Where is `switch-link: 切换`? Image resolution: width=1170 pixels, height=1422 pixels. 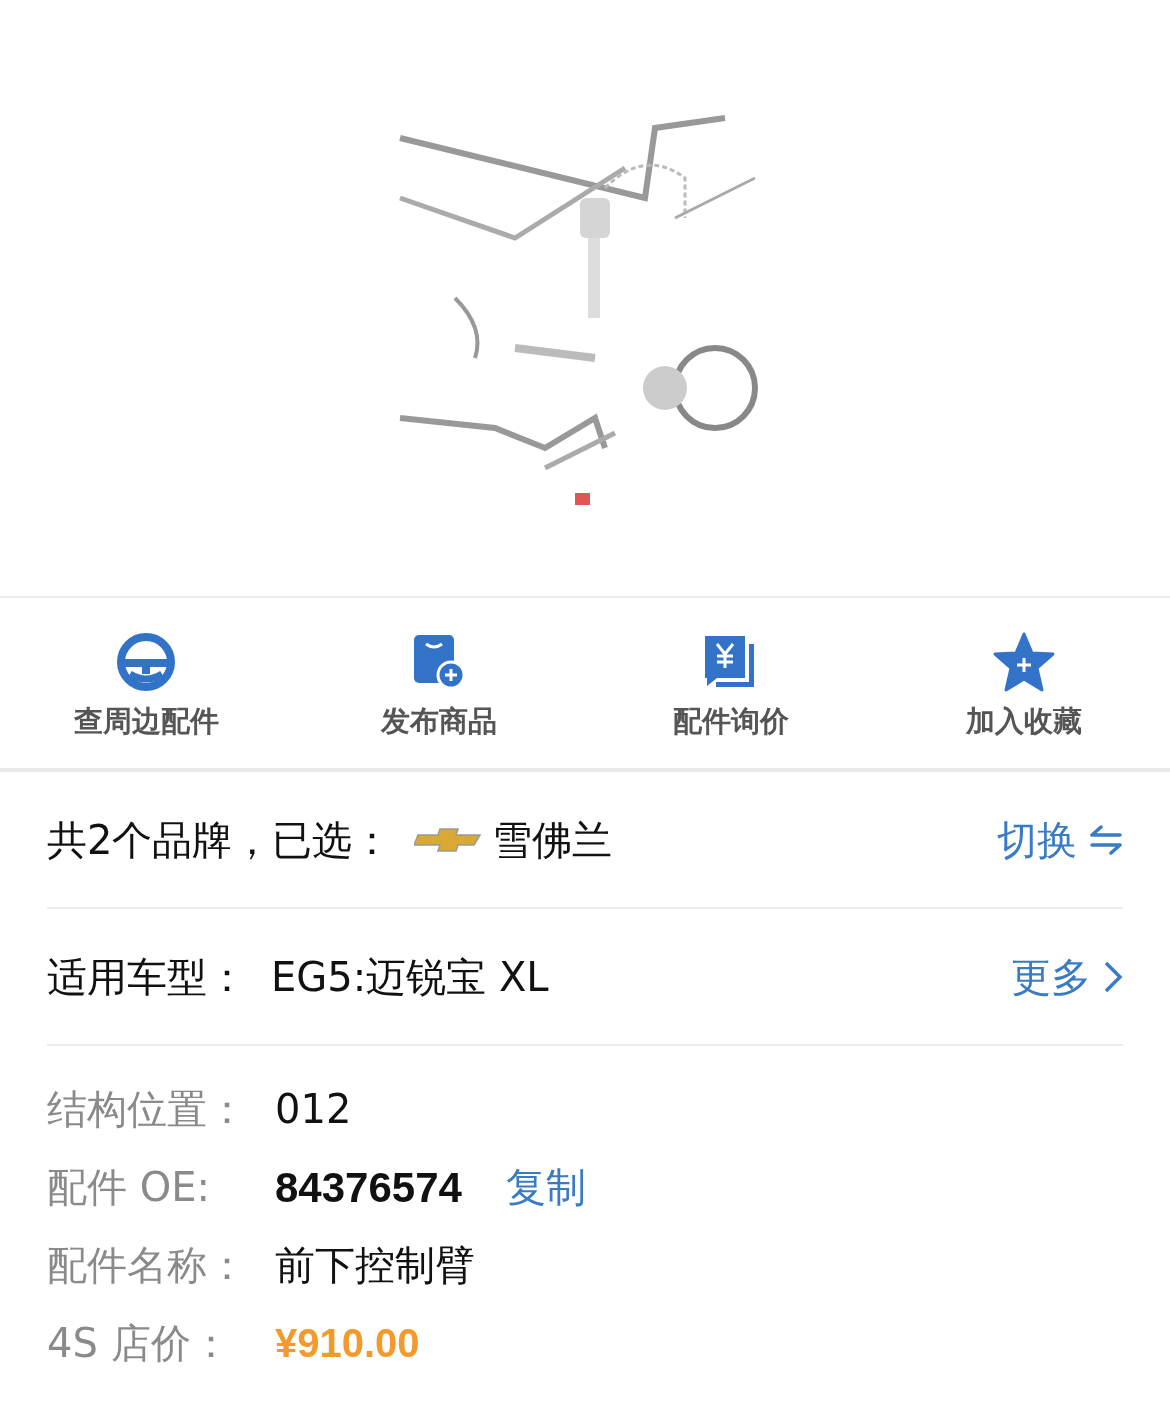
switch-link: 切换 is located at coordinates (1060, 839).